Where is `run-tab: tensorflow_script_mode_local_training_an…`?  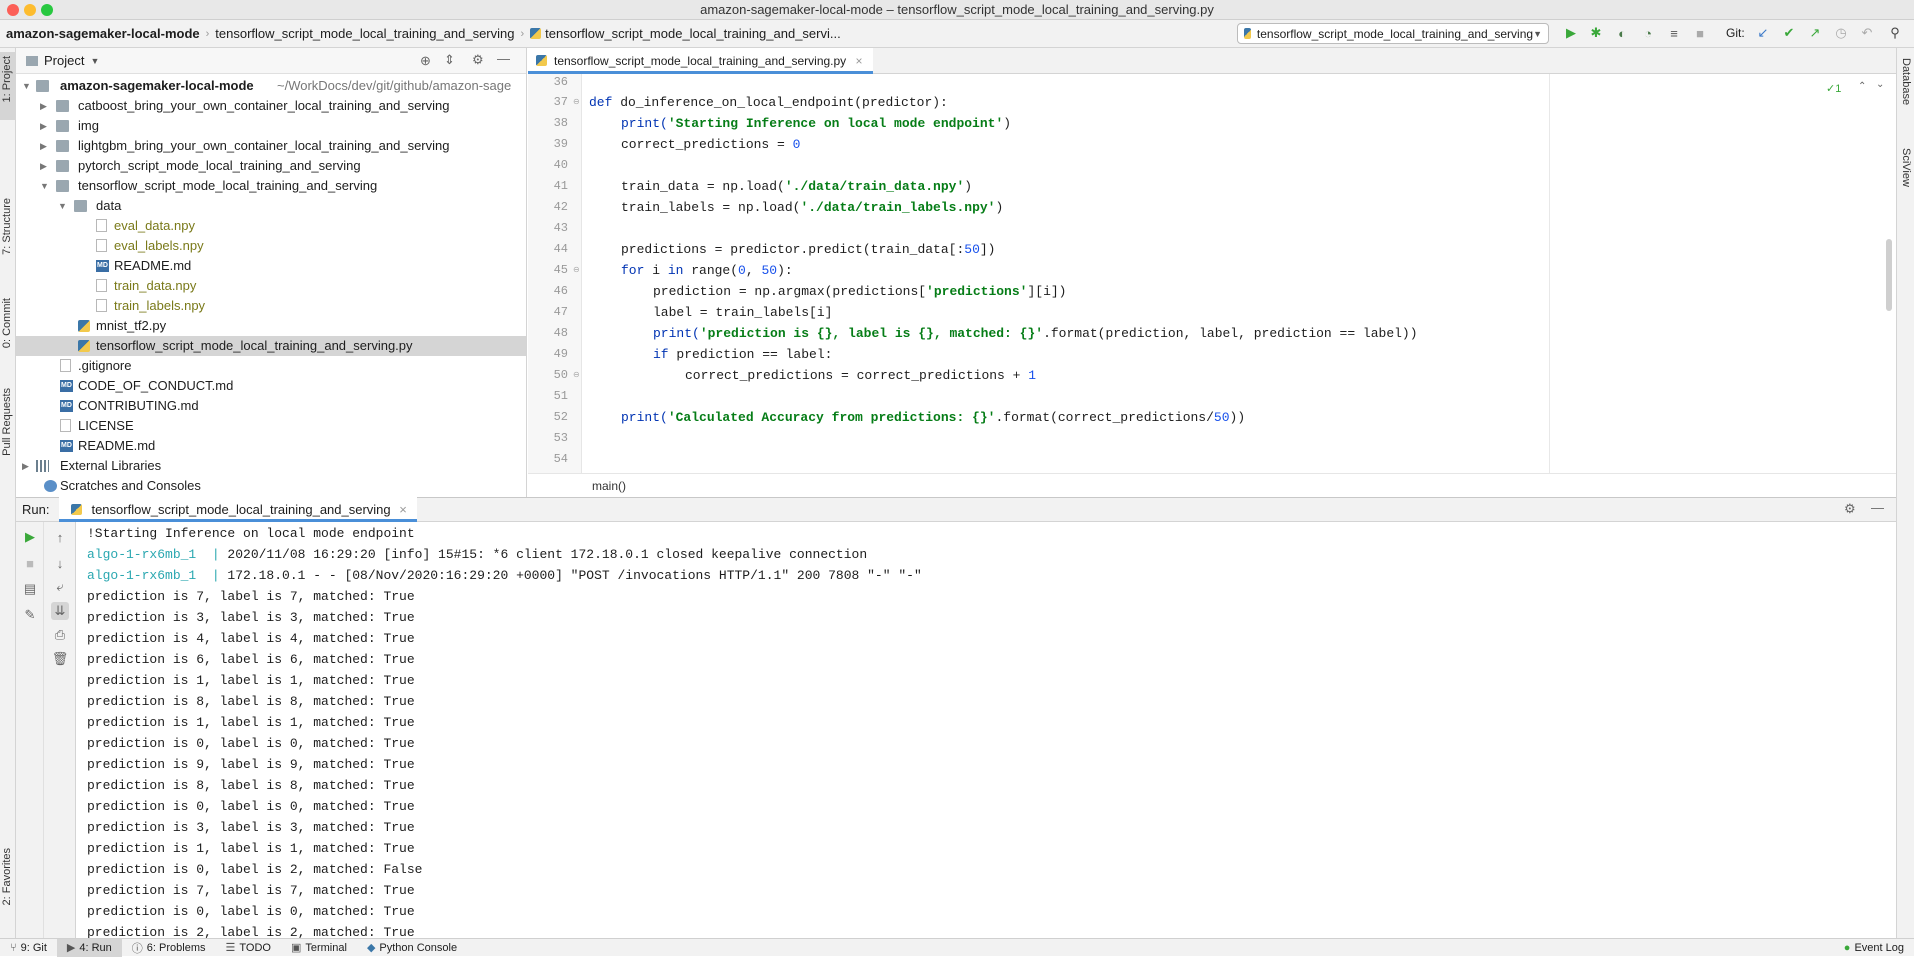
run-tab: tensorflow_script_mode_local_training_an… is located at coordinates (238, 509).